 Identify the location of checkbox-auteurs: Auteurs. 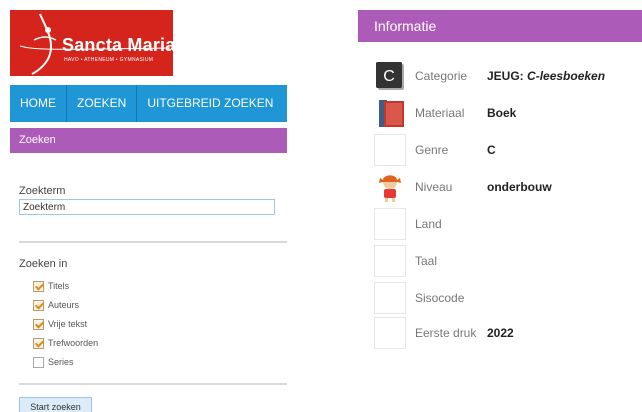
(56, 305).